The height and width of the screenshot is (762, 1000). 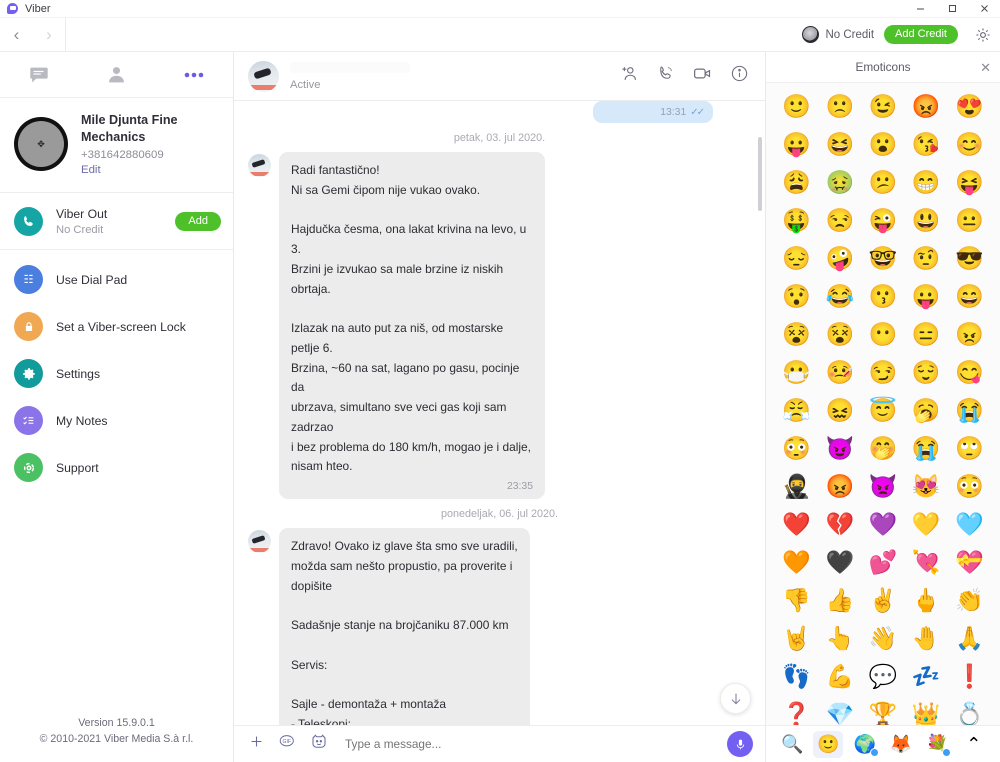 What do you see at coordinates (735, 698) in the screenshot?
I see `scroll-to-bottom-button` at bounding box center [735, 698].